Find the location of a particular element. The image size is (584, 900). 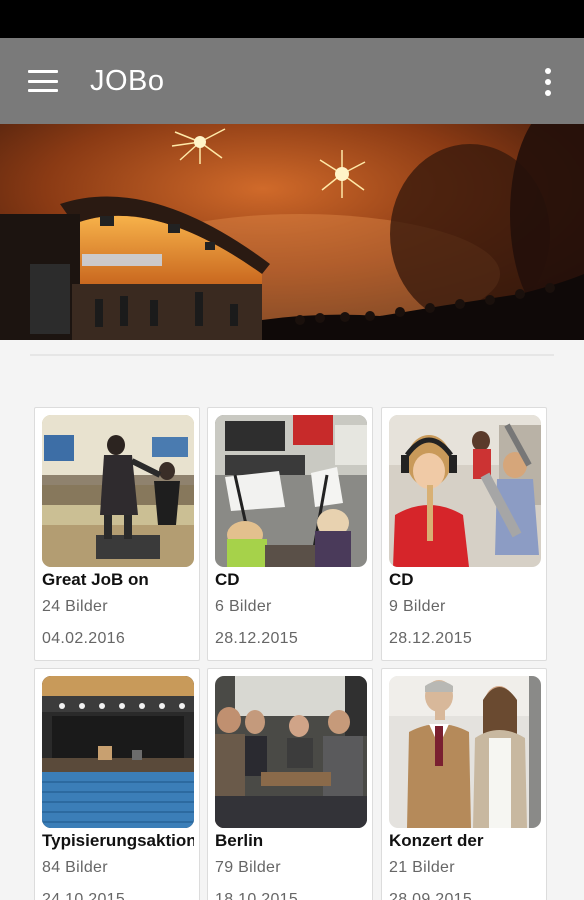

album-card: CD 6 Bilder 28.12.2015 is located at coordinates (290, 534).